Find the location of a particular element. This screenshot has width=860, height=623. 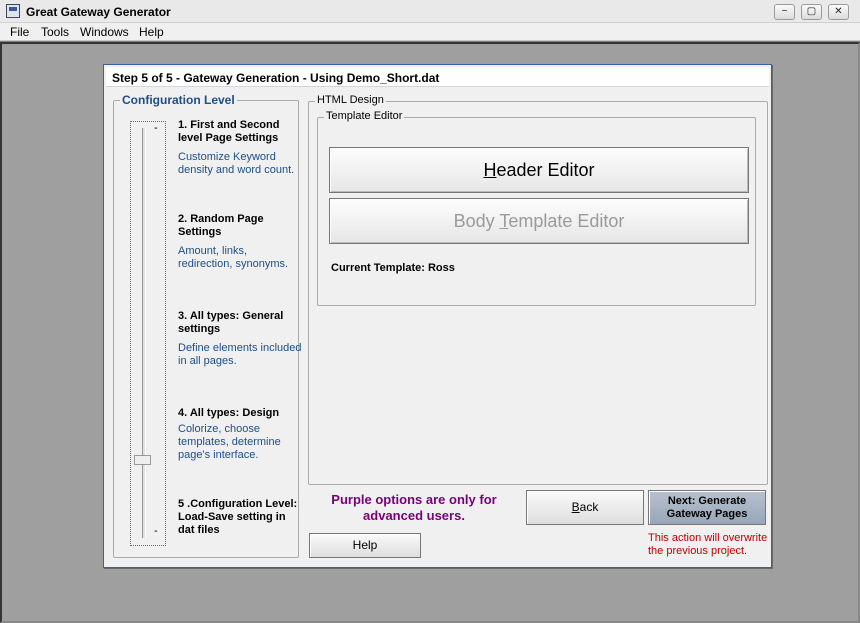

step-1-title: 1. First and Second level Page Settings is located at coordinates (238, 132).